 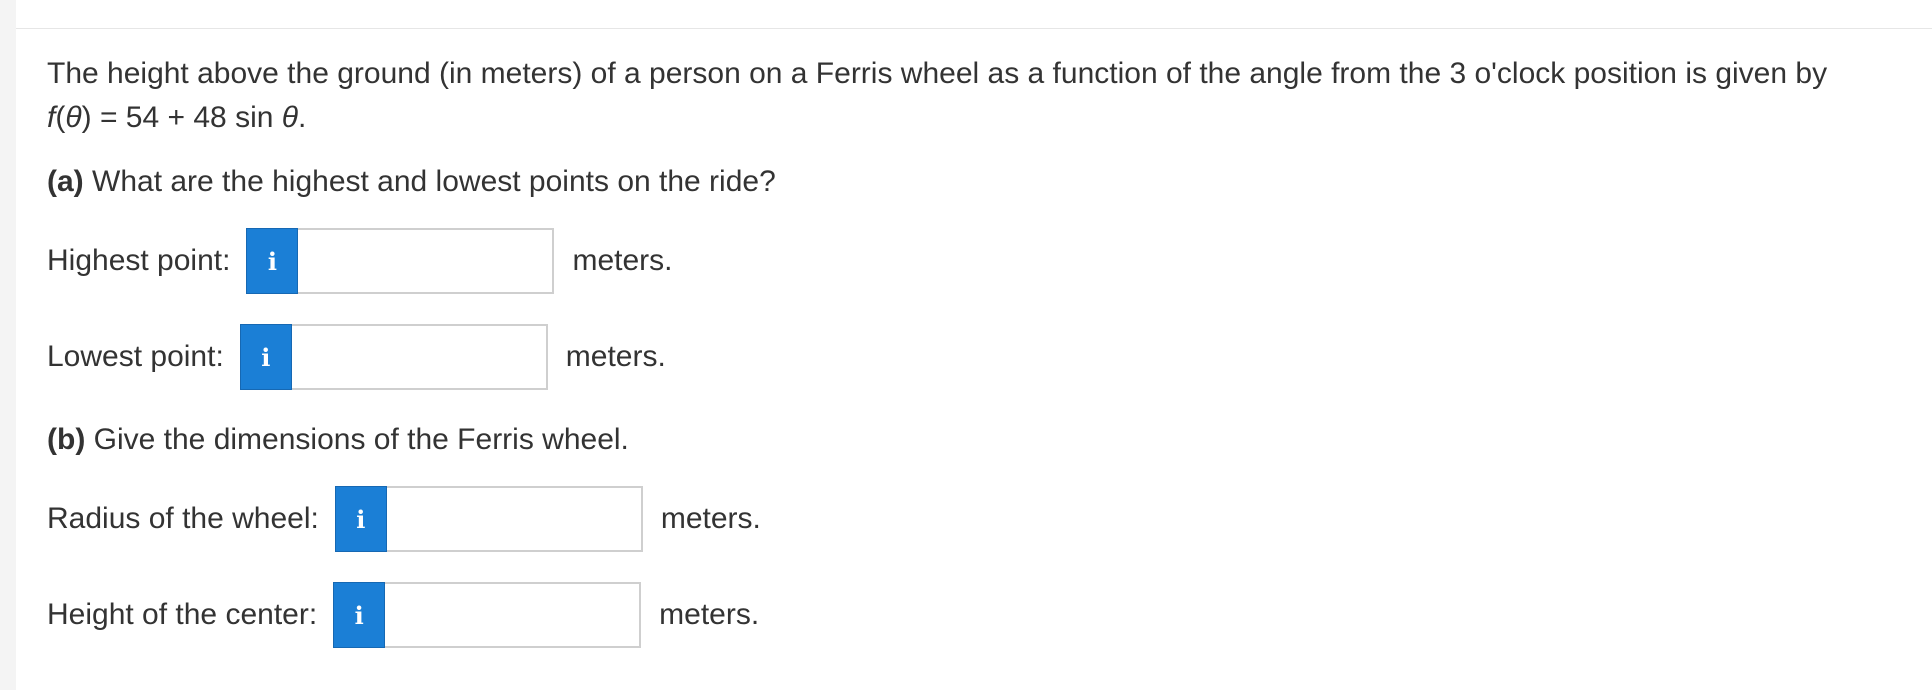 I want to click on highest-point-label: Highest point:, so click(x=139, y=260).